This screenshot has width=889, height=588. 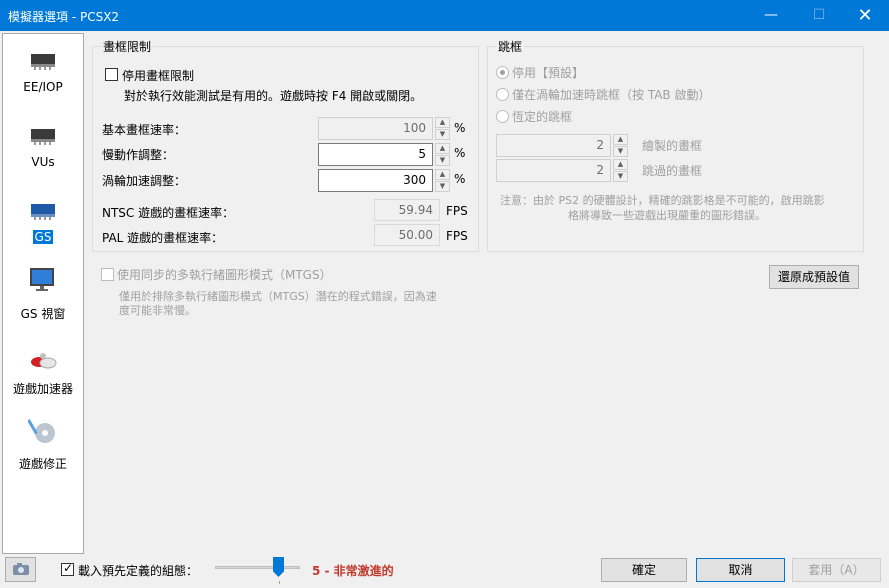 What do you see at coordinates (157, 310) in the screenshot?
I see `mtgs-note-line2: 度可能非常慢。` at bounding box center [157, 310].